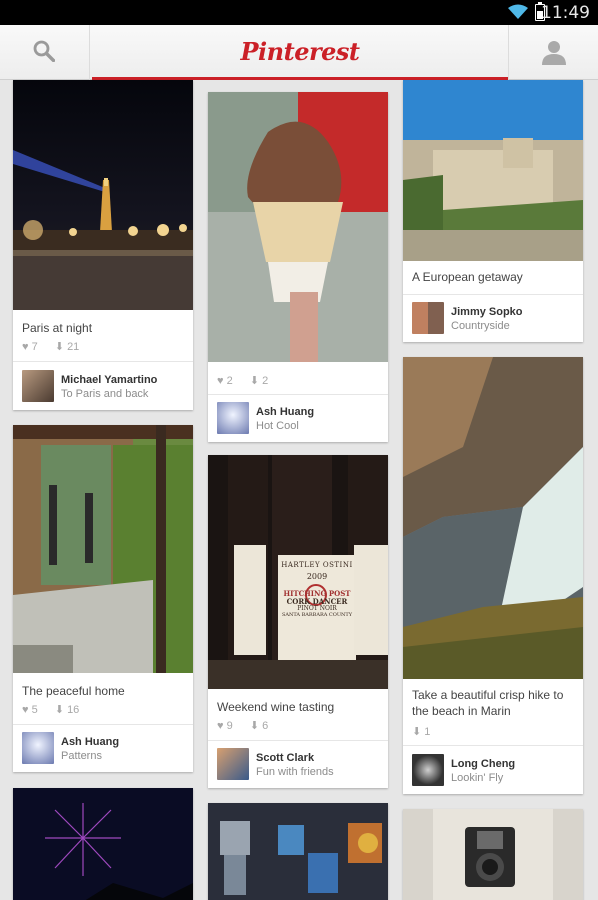 The height and width of the screenshot is (900, 598). Describe the element at coordinates (81, 756) in the screenshot. I see `pin-board-name: Patterns` at that location.